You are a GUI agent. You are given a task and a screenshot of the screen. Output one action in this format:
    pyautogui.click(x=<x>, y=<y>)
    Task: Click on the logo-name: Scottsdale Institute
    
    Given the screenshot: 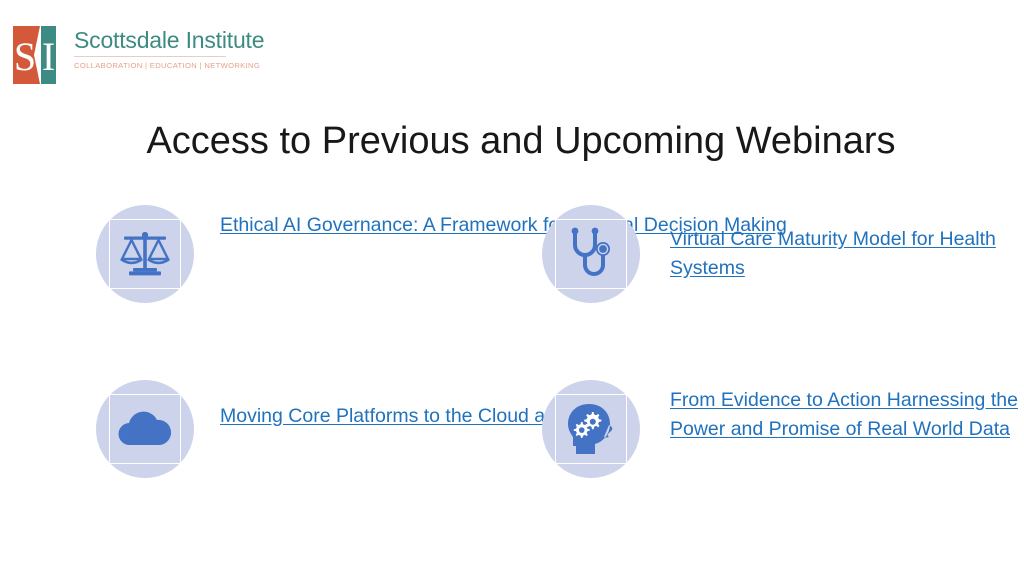 What is the action you would take?
    pyautogui.click(x=169, y=40)
    